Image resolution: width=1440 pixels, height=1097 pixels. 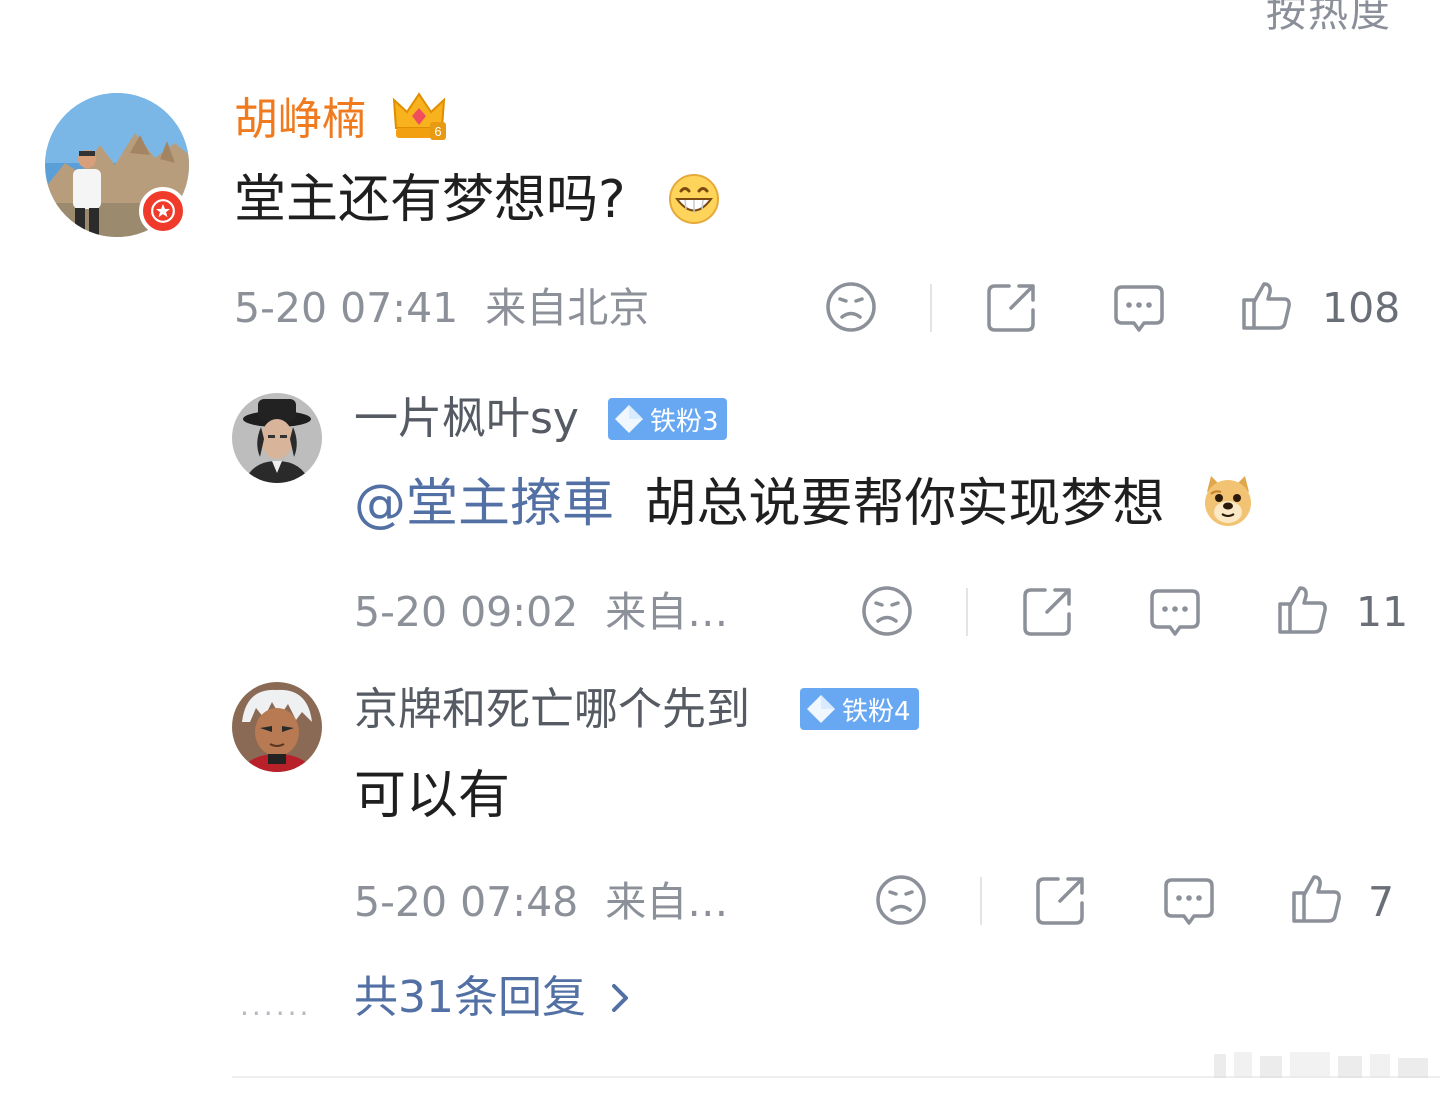 I want to click on replies-link-label: 共31条回复, so click(x=470, y=997).